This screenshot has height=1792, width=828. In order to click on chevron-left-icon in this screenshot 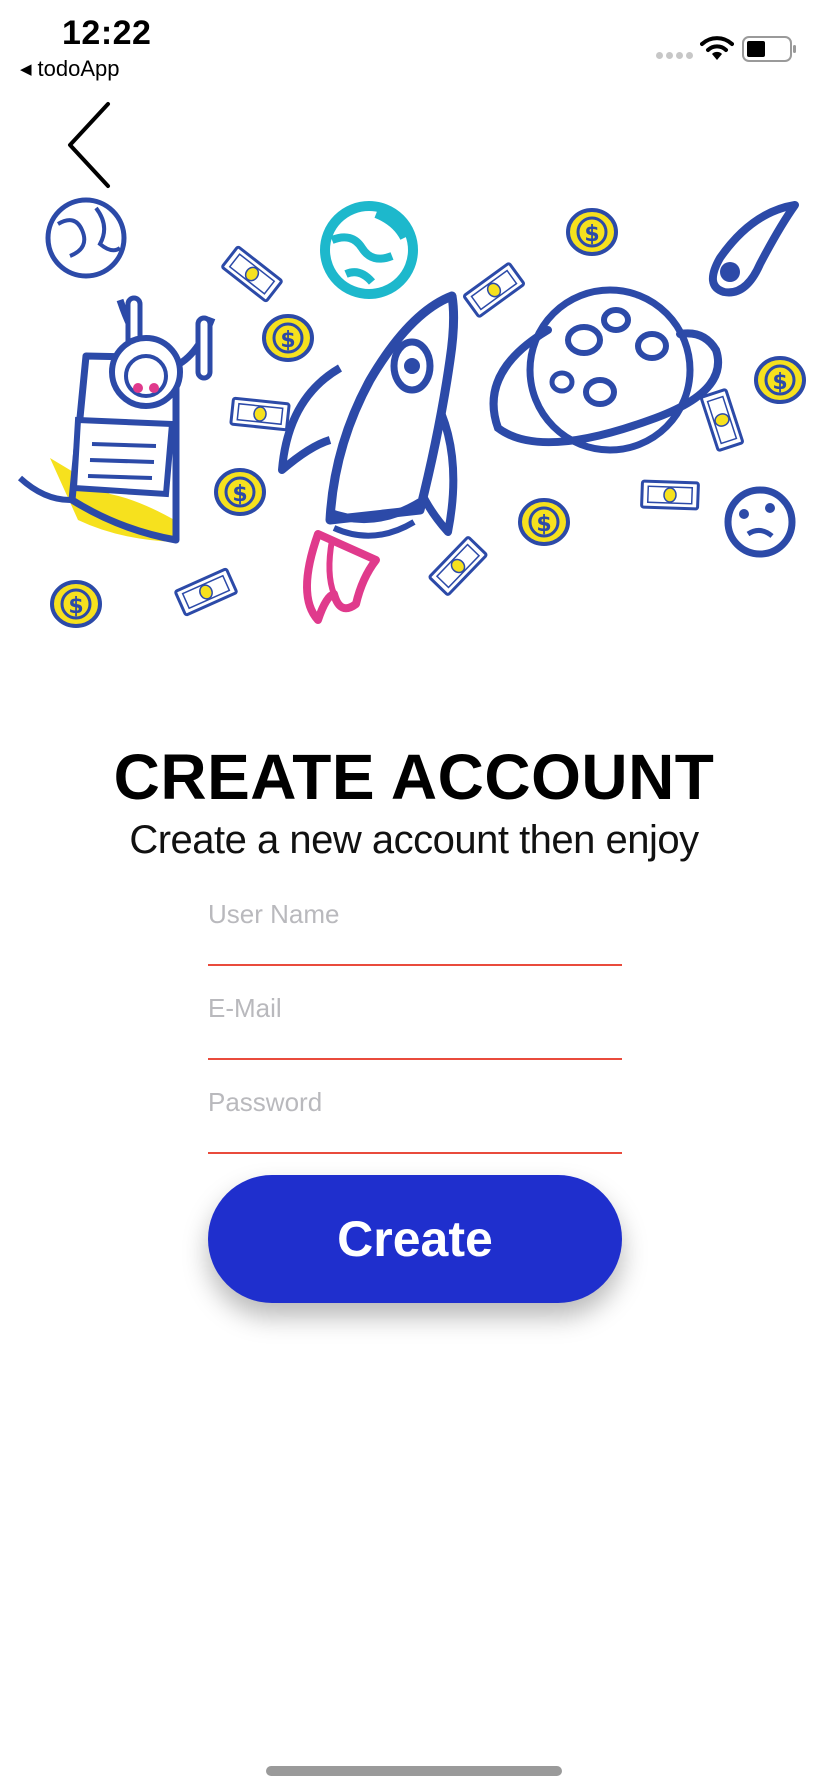, I will do `click(89, 145)`.